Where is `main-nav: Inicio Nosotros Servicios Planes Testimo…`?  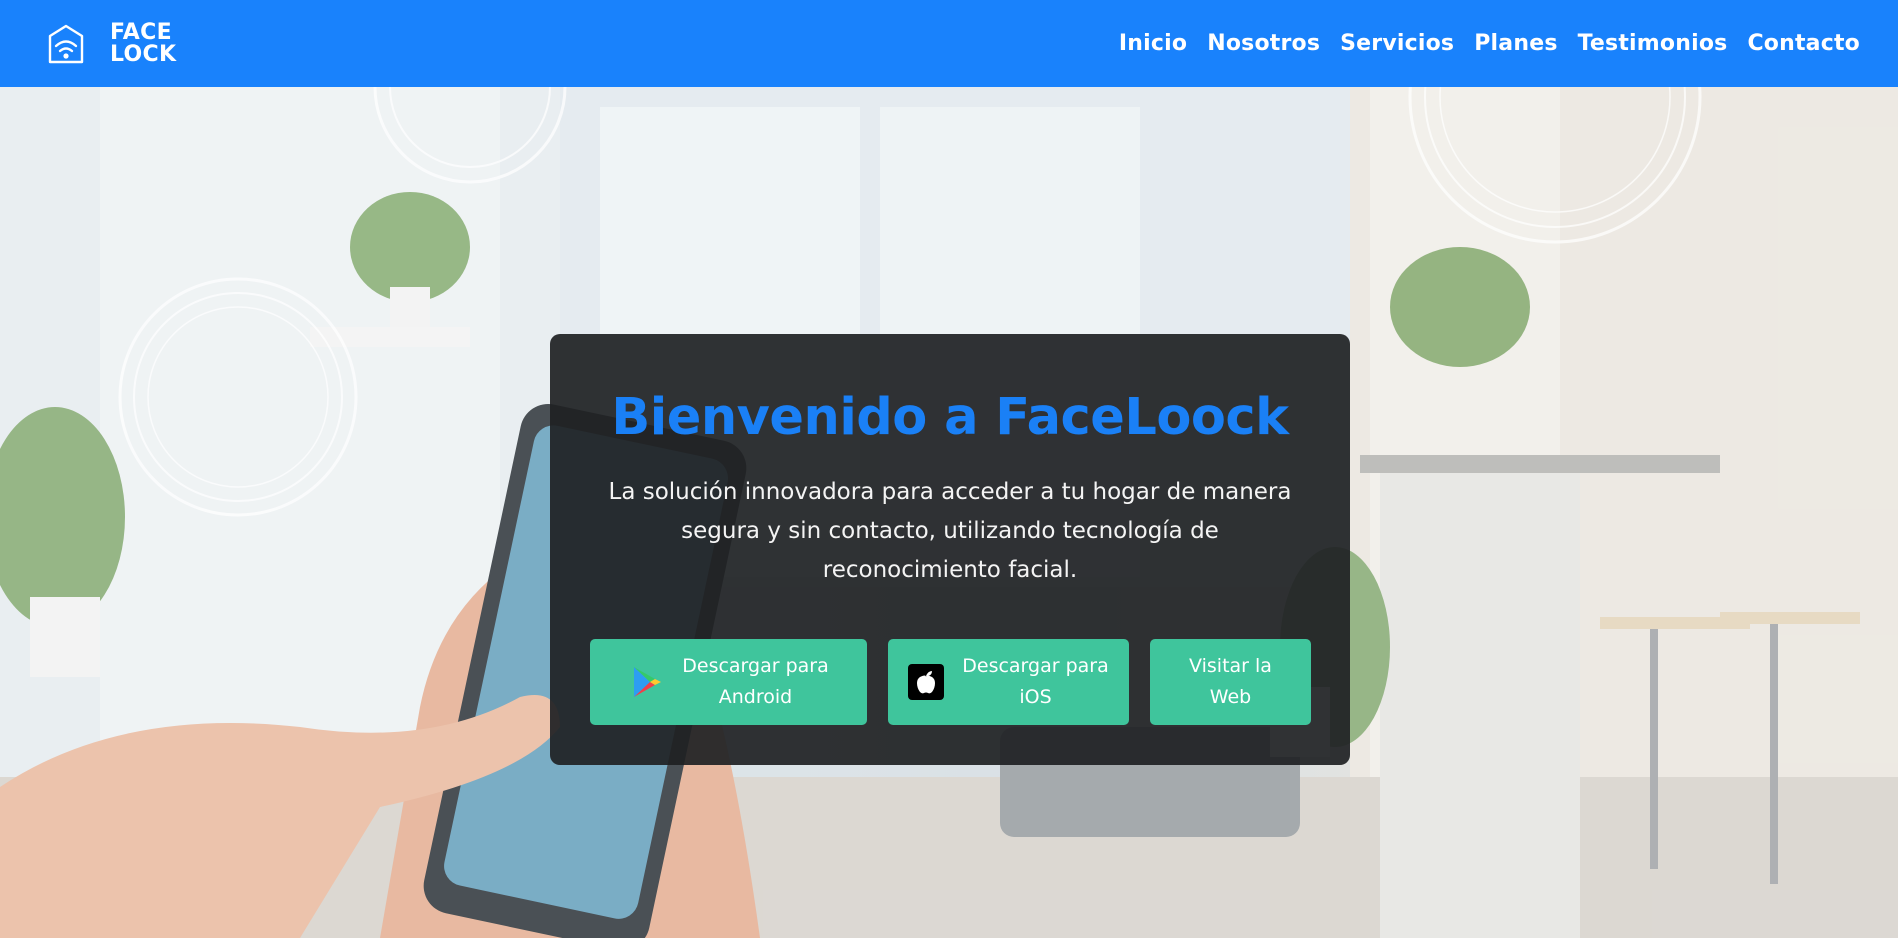 main-nav: Inicio Nosotros Servicios Planes Testimo… is located at coordinates (1489, 43).